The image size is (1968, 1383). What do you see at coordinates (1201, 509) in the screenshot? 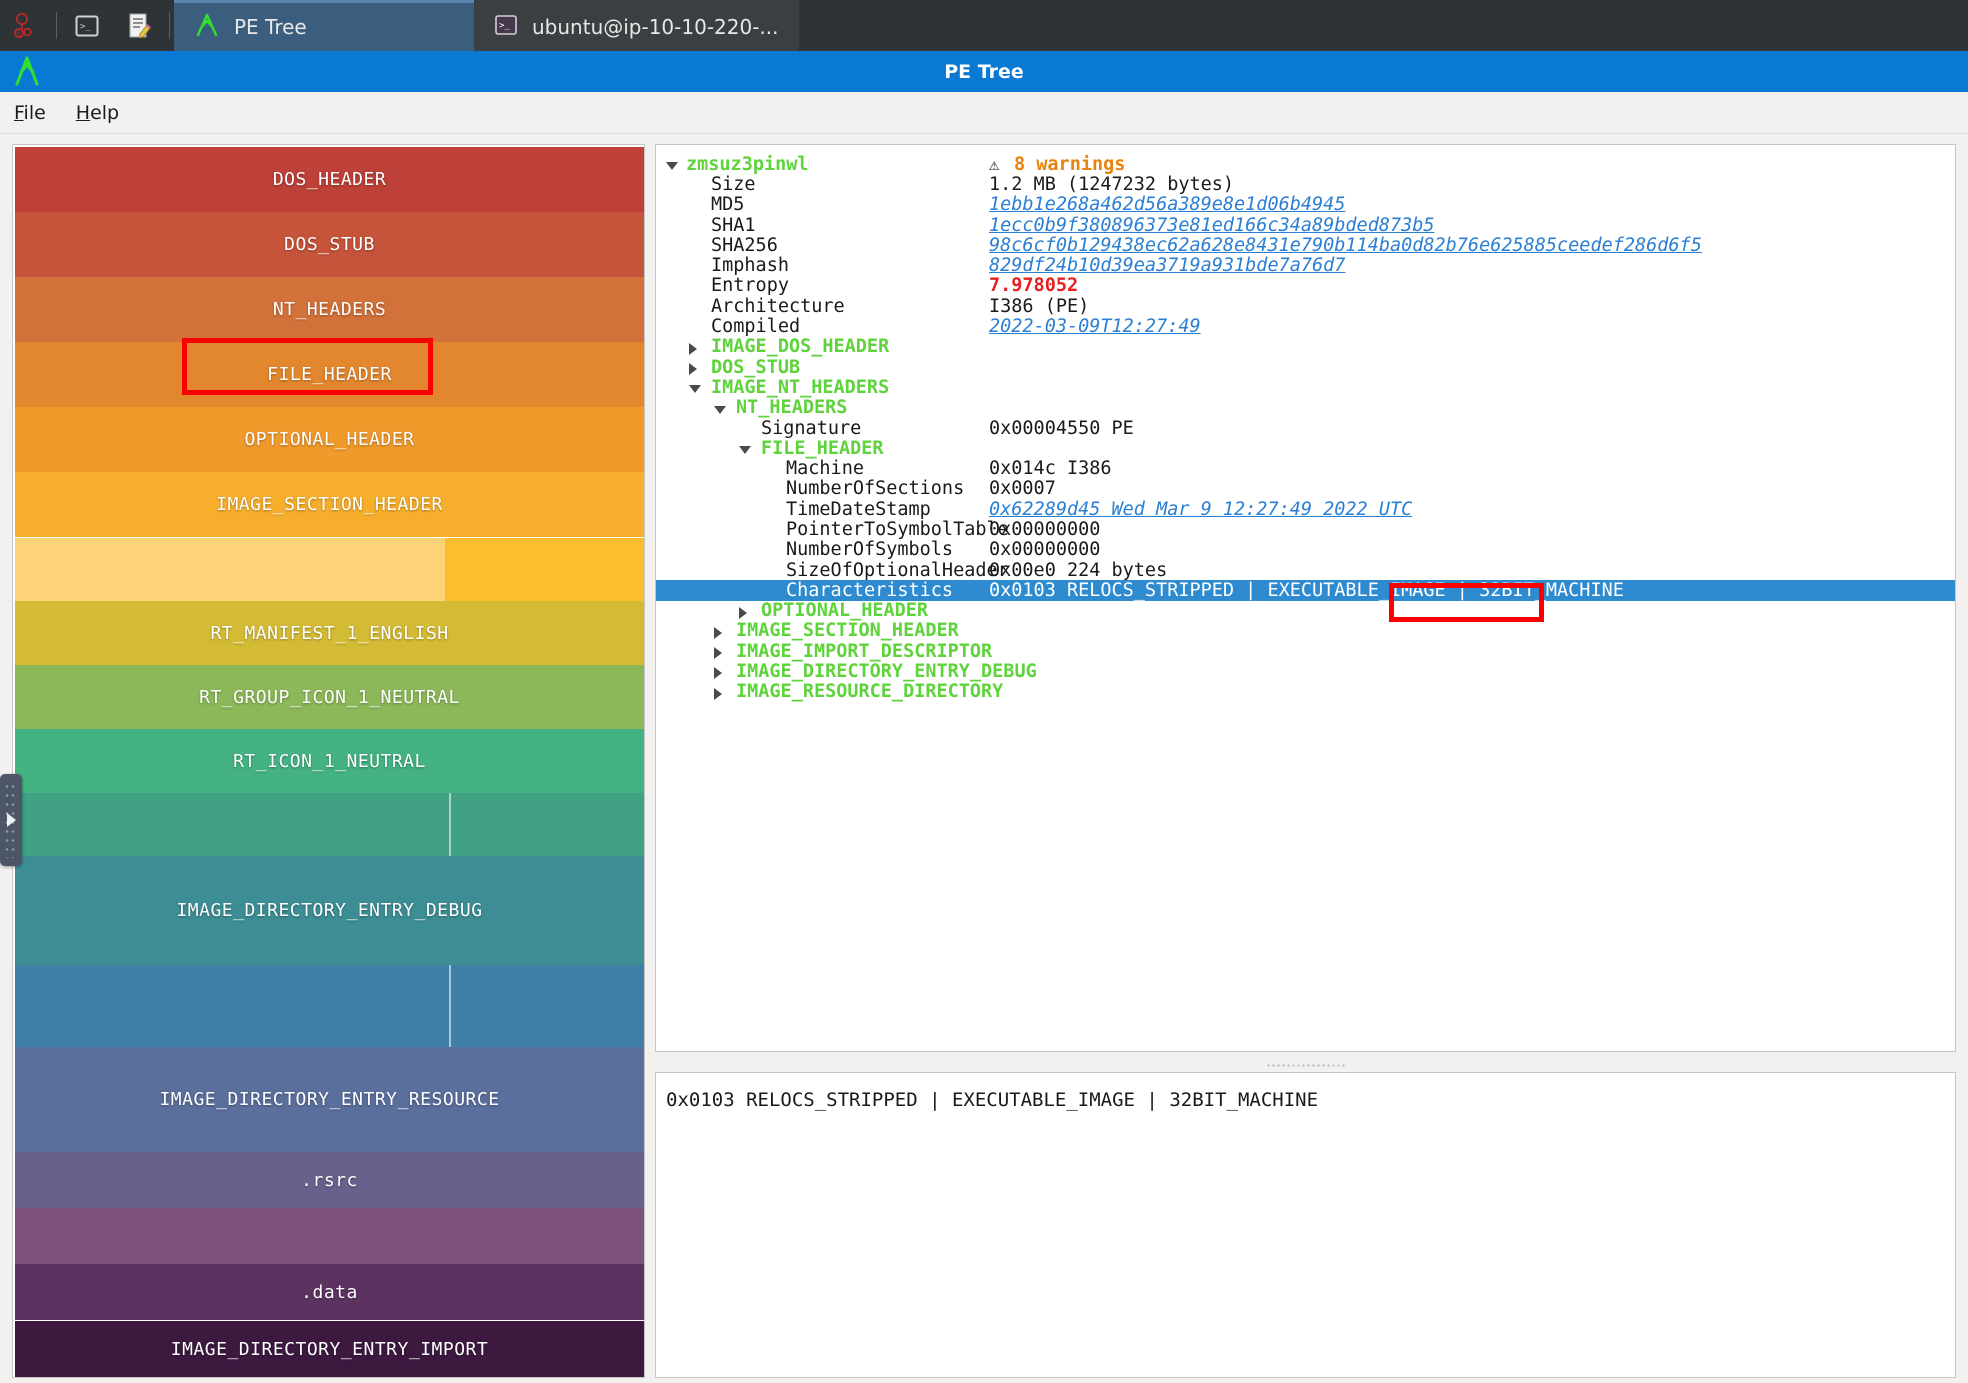
I see `tree-row-value: 0x62289d45 Wed Mar 9 12:27:49 2022 UTC` at bounding box center [1201, 509].